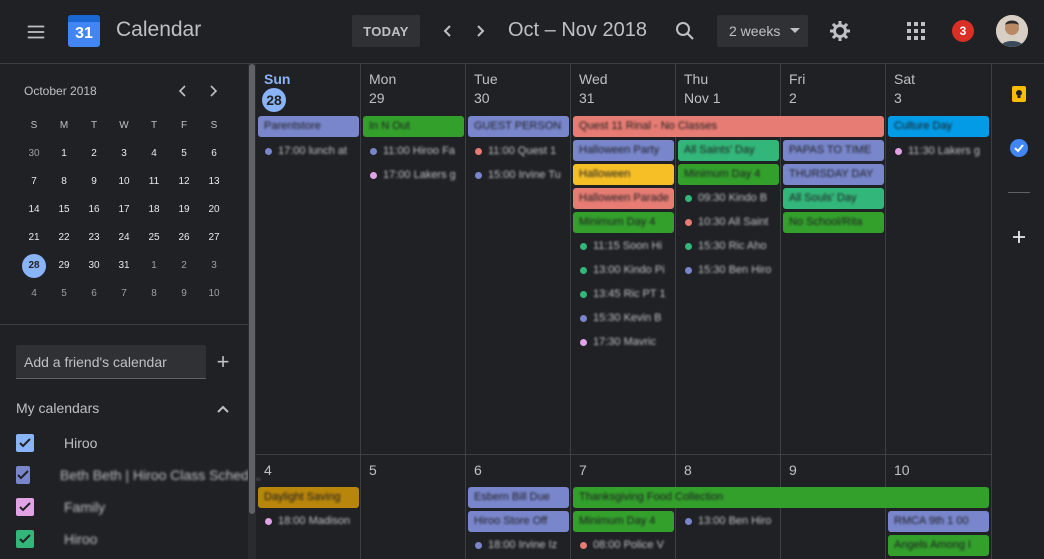 This screenshot has width=1044, height=559. What do you see at coordinates (34, 238) in the screenshot?
I see `mini-calendar-day: 21` at bounding box center [34, 238].